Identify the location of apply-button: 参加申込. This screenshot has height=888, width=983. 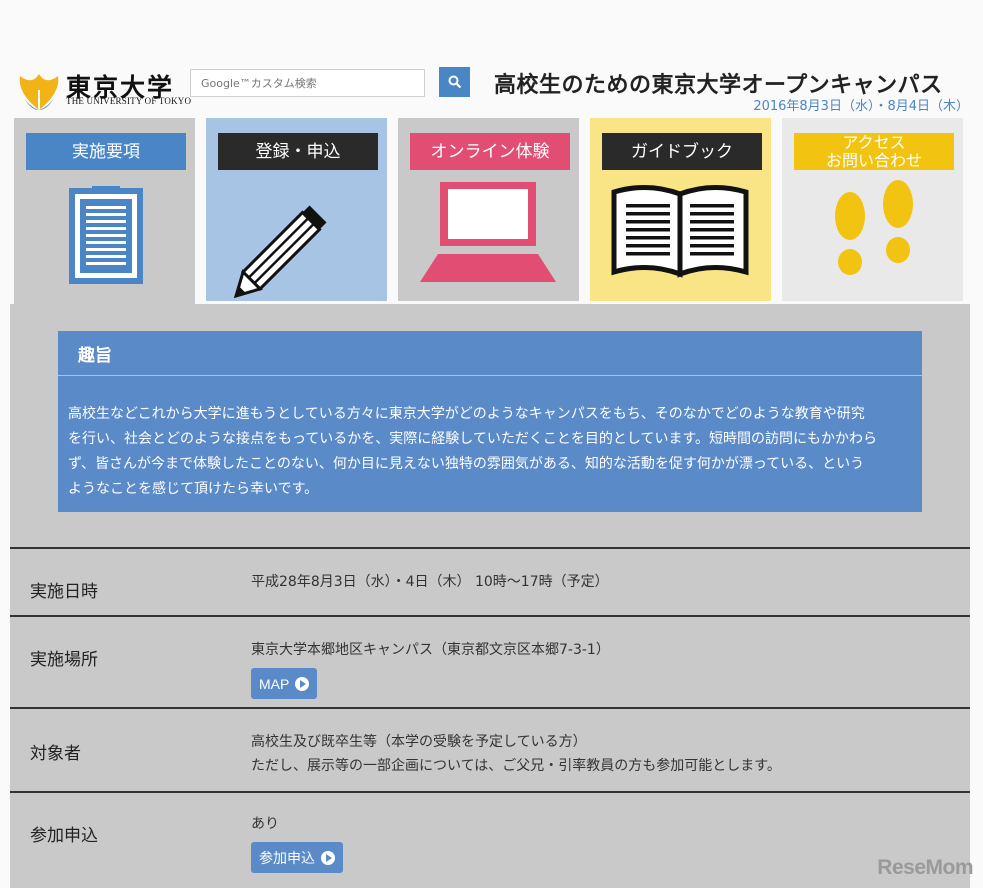
(297, 857).